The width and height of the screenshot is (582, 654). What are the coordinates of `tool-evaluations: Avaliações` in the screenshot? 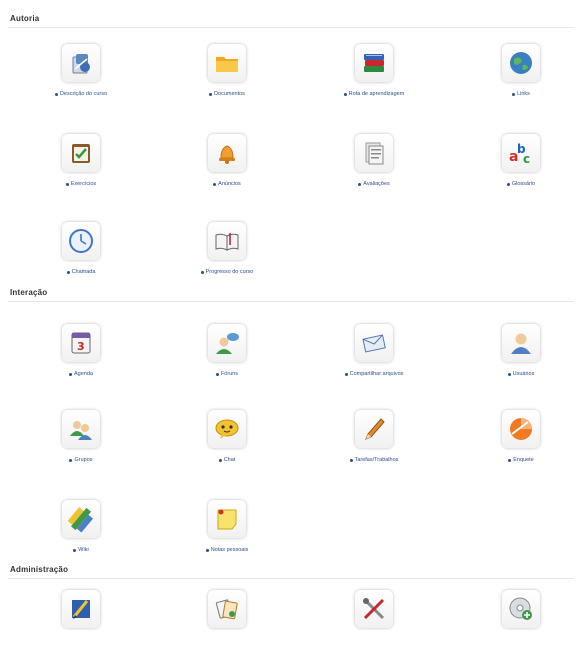 It's located at (374, 166).